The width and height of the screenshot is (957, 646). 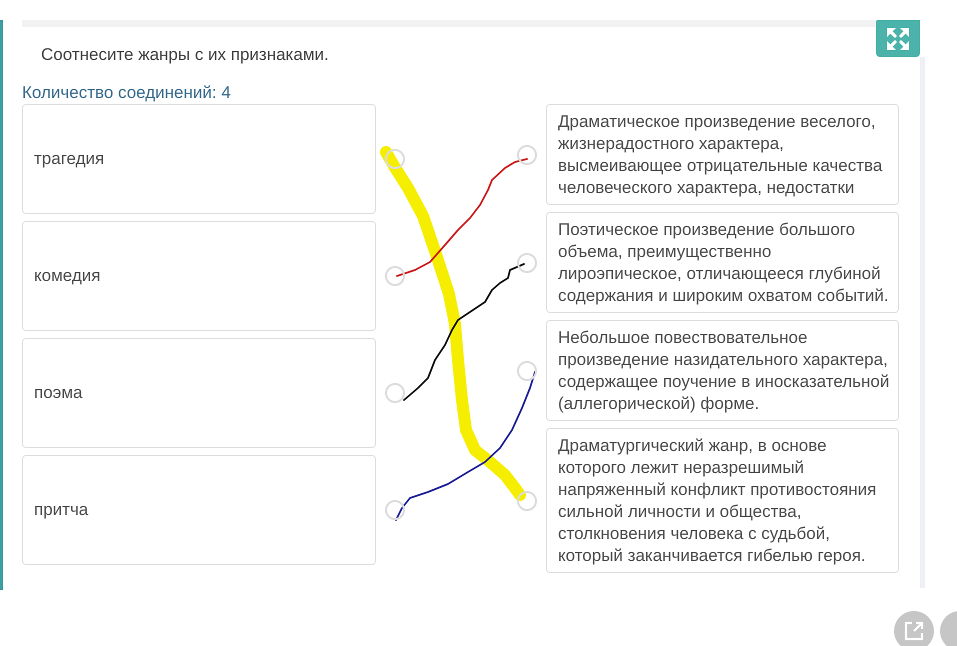 What do you see at coordinates (58, 393) in the screenshot?
I see `genre-label: поэма` at bounding box center [58, 393].